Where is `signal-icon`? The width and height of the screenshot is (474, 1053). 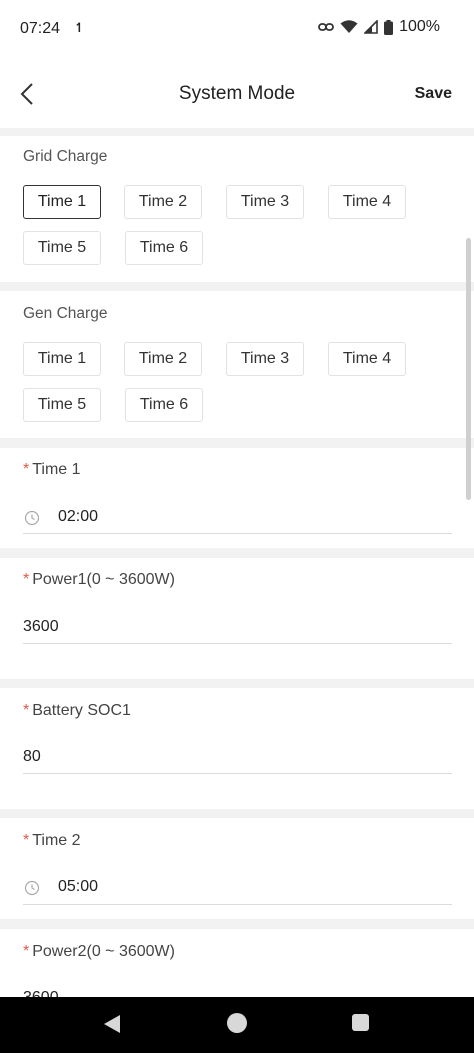
signal-icon is located at coordinates (371, 27).